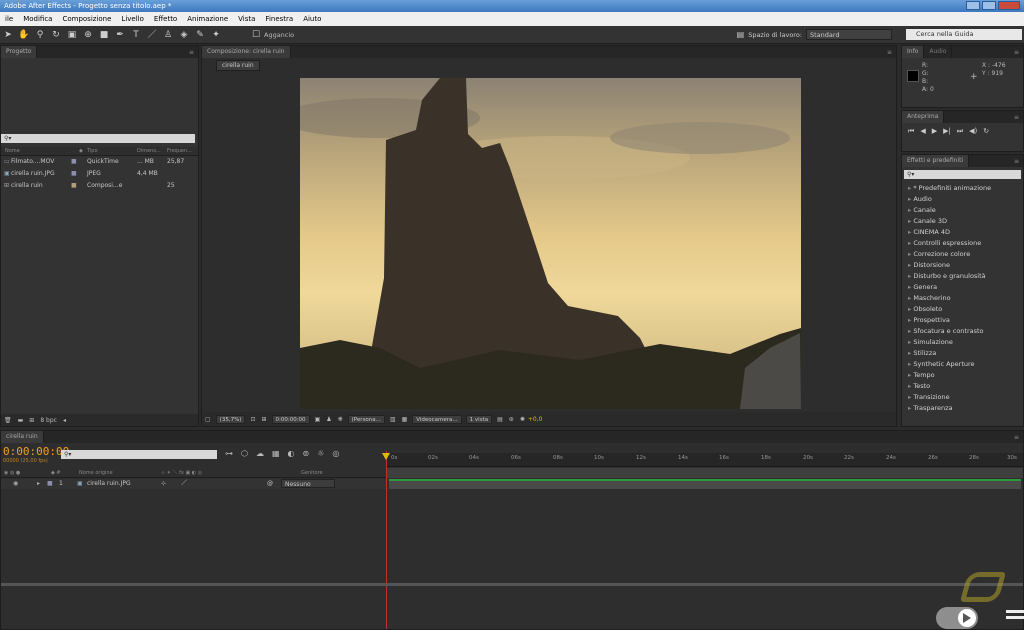 This screenshot has width=1024, height=630. What do you see at coordinates (306, 453) in the screenshot?
I see `graph-editor-icon: ⊚` at bounding box center [306, 453].